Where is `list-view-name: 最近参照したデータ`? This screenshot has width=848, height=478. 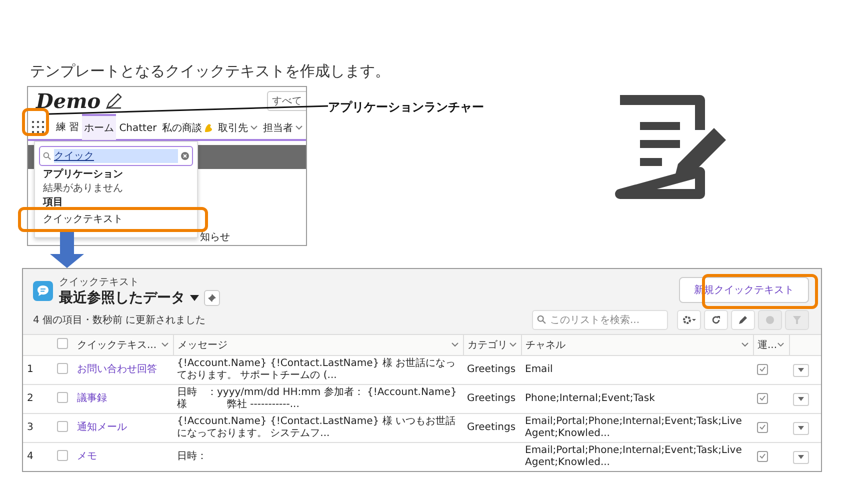
list-view-name: 最近参照したデータ is located at coordinates (122, 298).